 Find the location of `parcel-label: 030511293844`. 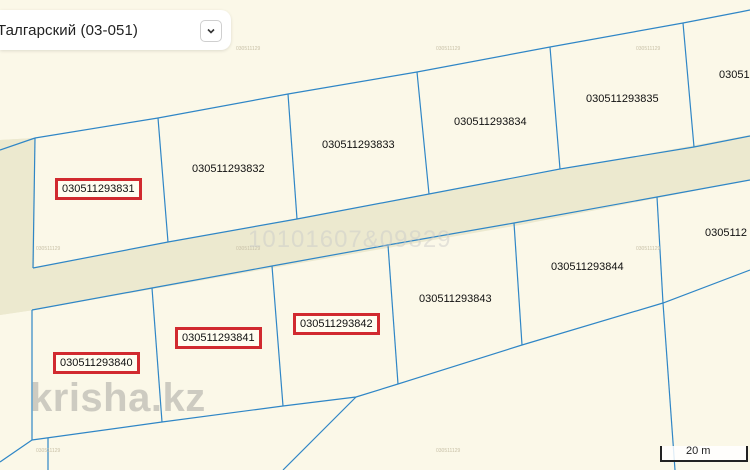

parcel-label: 030511293844 is located at coordinates (587, 267).